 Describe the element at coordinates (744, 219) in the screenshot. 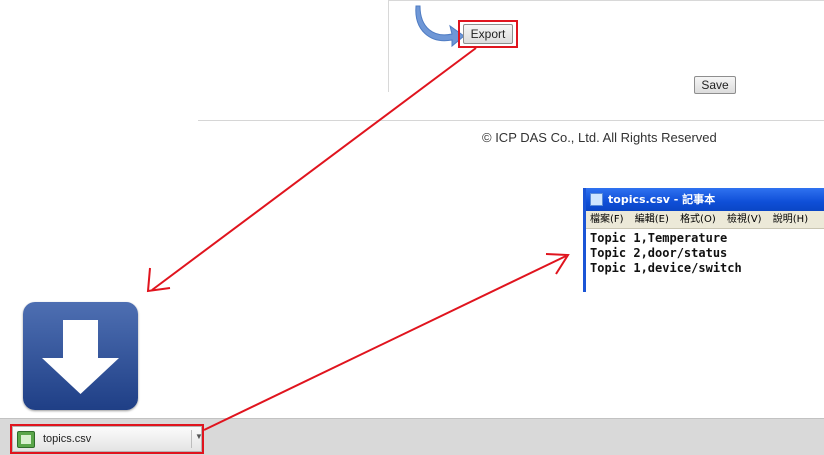

I see `menu-view: 檢視(V)` at that location.